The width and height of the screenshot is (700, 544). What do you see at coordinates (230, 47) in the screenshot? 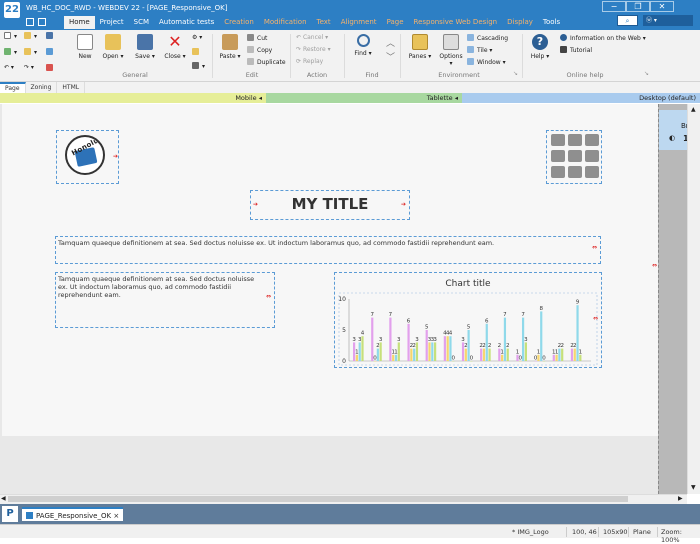
I see `paste-button: Paste ▾` at bounding box center [230, 47].